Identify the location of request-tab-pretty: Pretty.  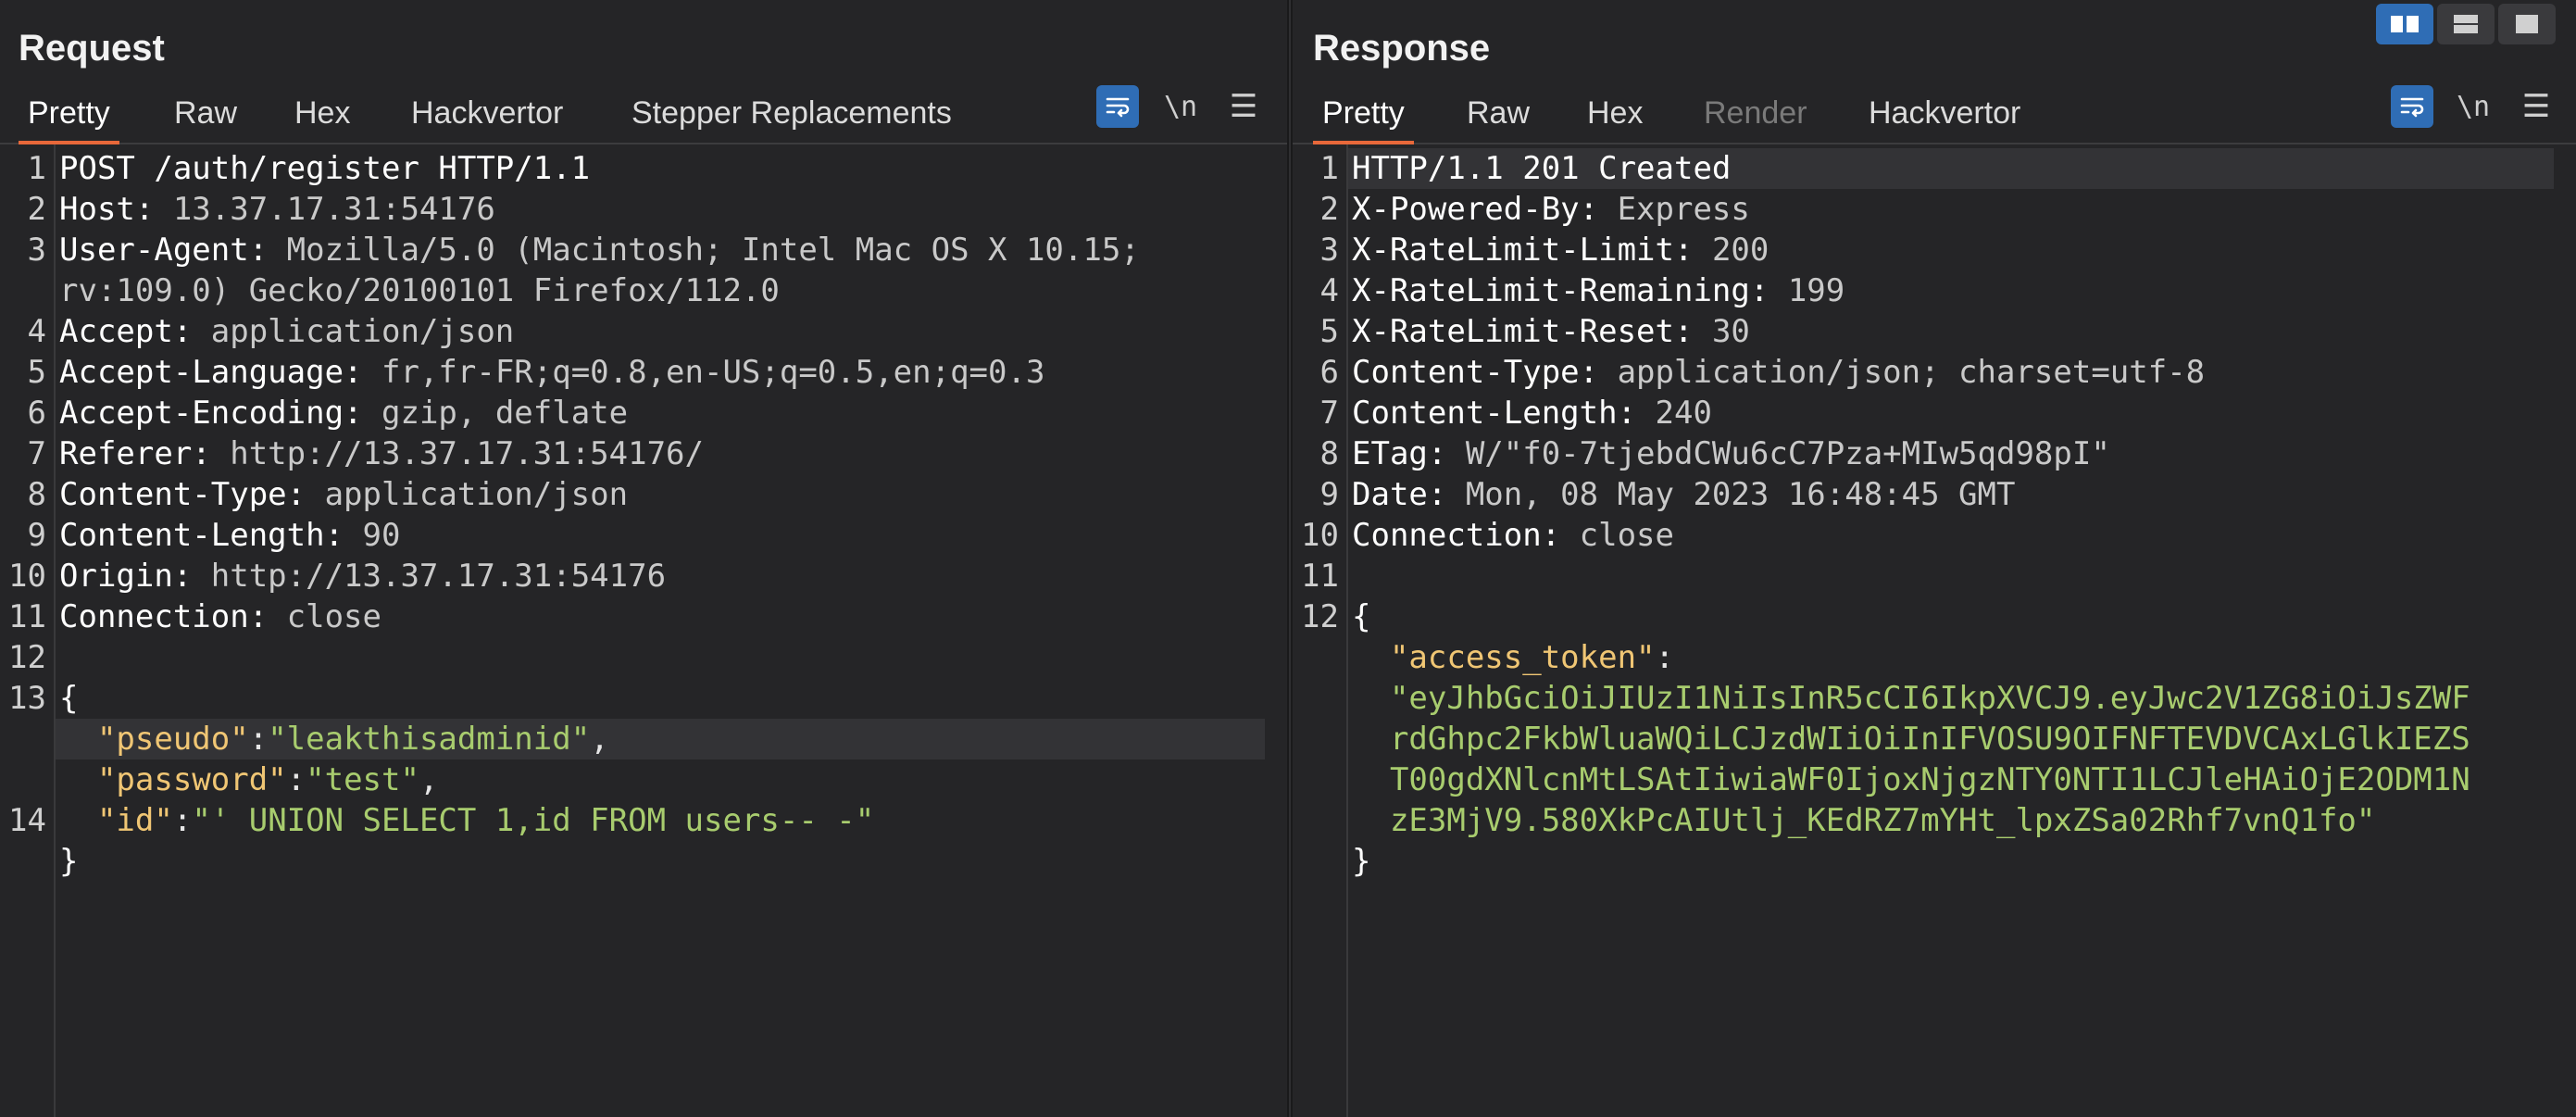
(69, 118).